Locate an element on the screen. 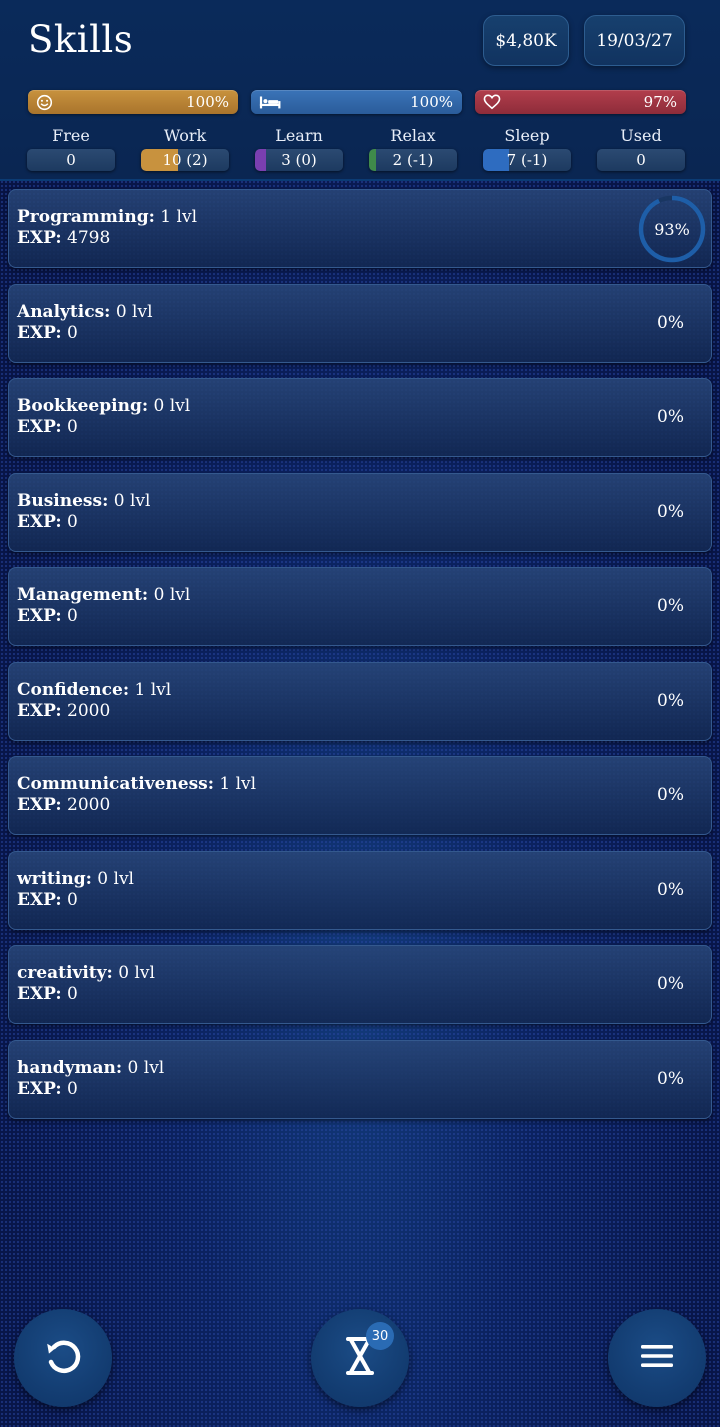 The width and height of the screenshot is (720, 1427). skill-name: writing: is located at coordinates (54, 878).